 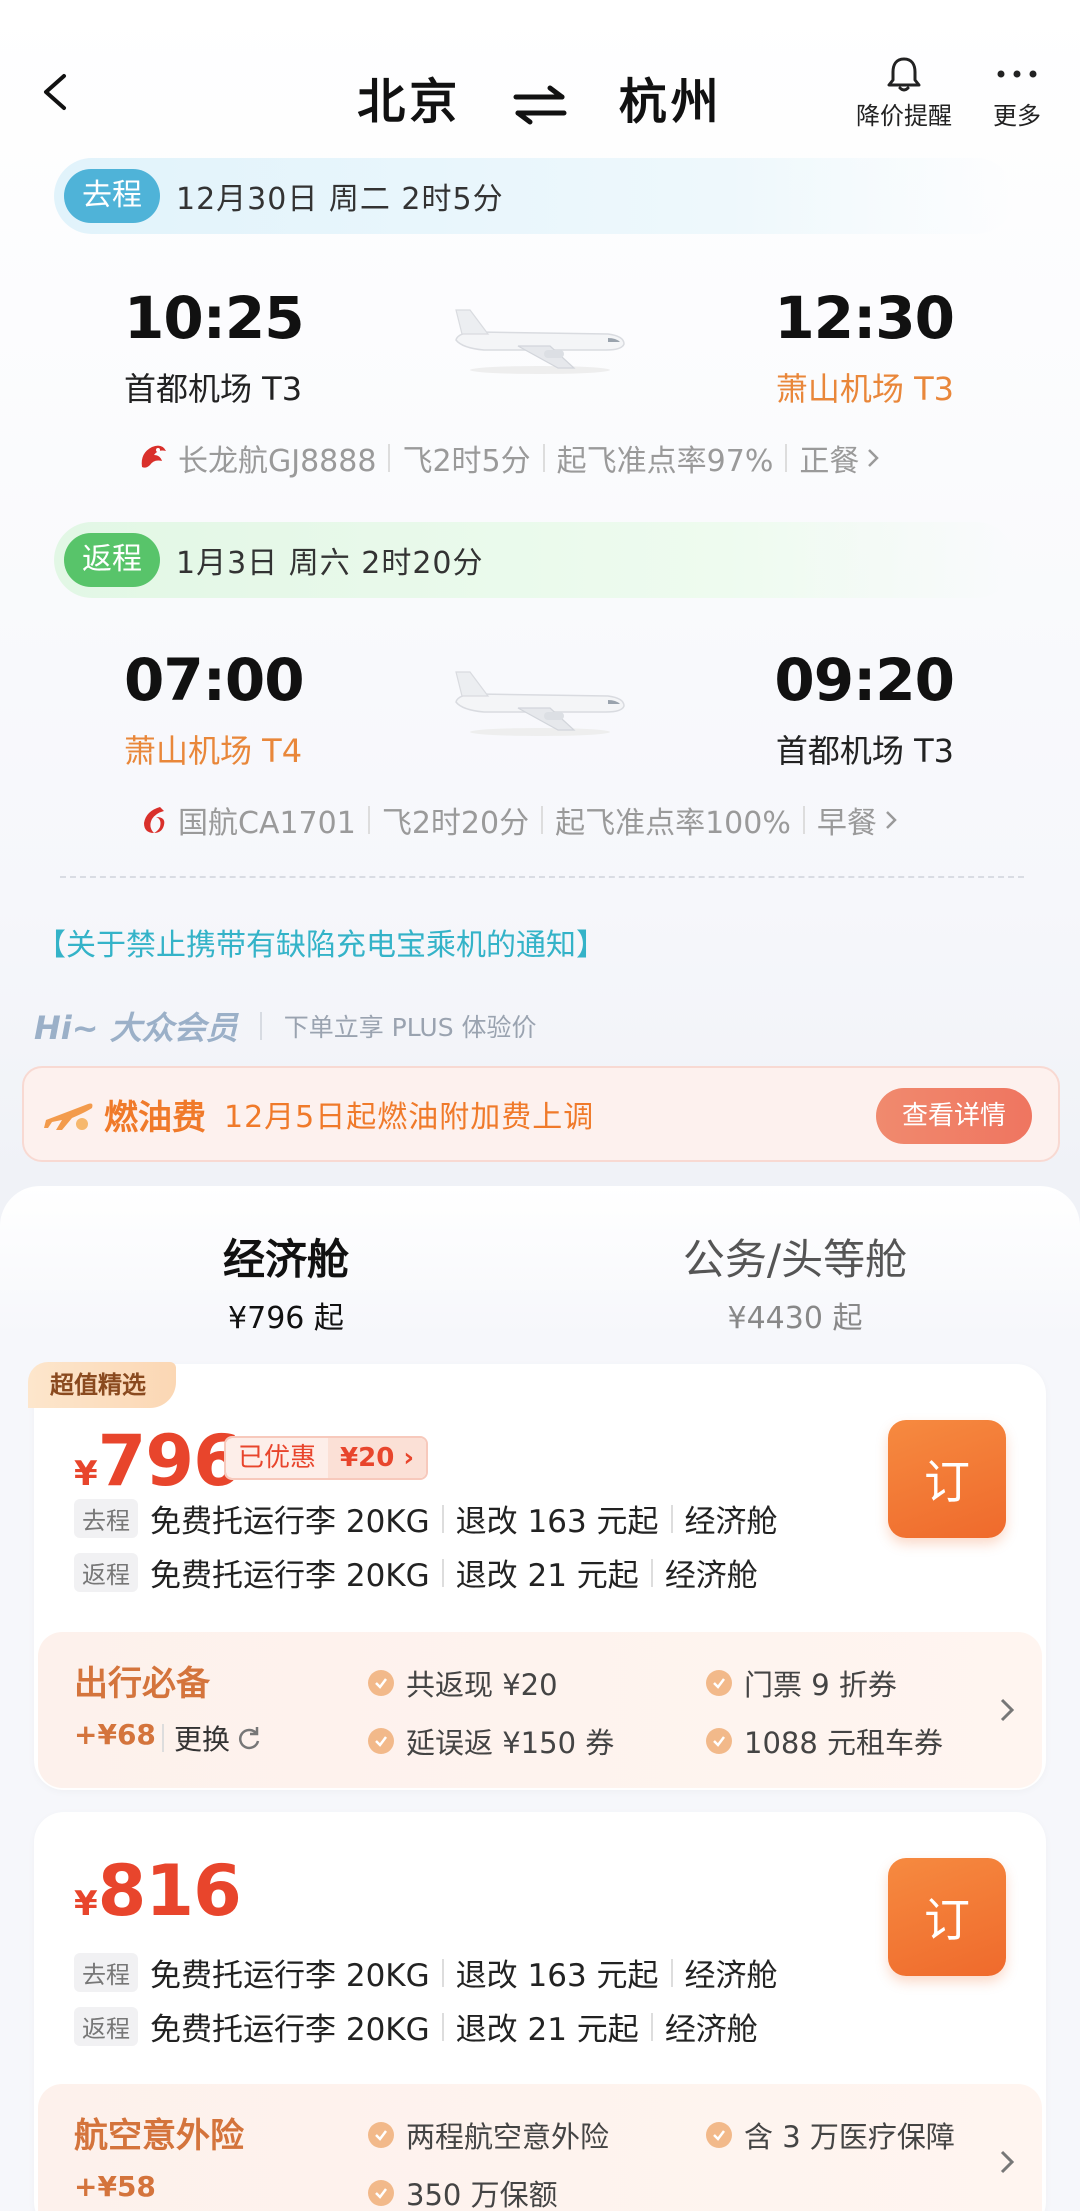 I want to click on swap-arrows-icon, so click(x=540, y=105).